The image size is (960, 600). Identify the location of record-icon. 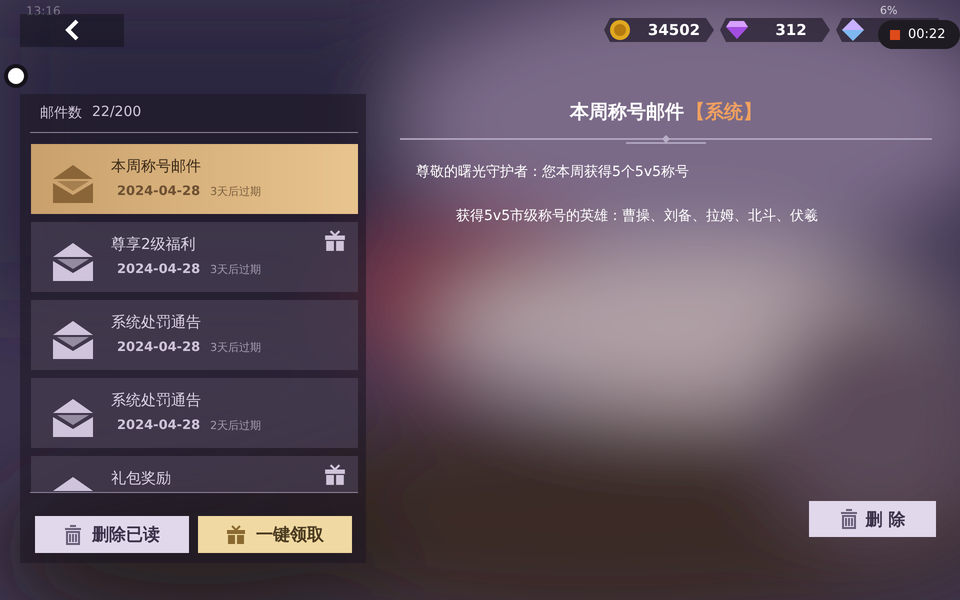
(895, 35).